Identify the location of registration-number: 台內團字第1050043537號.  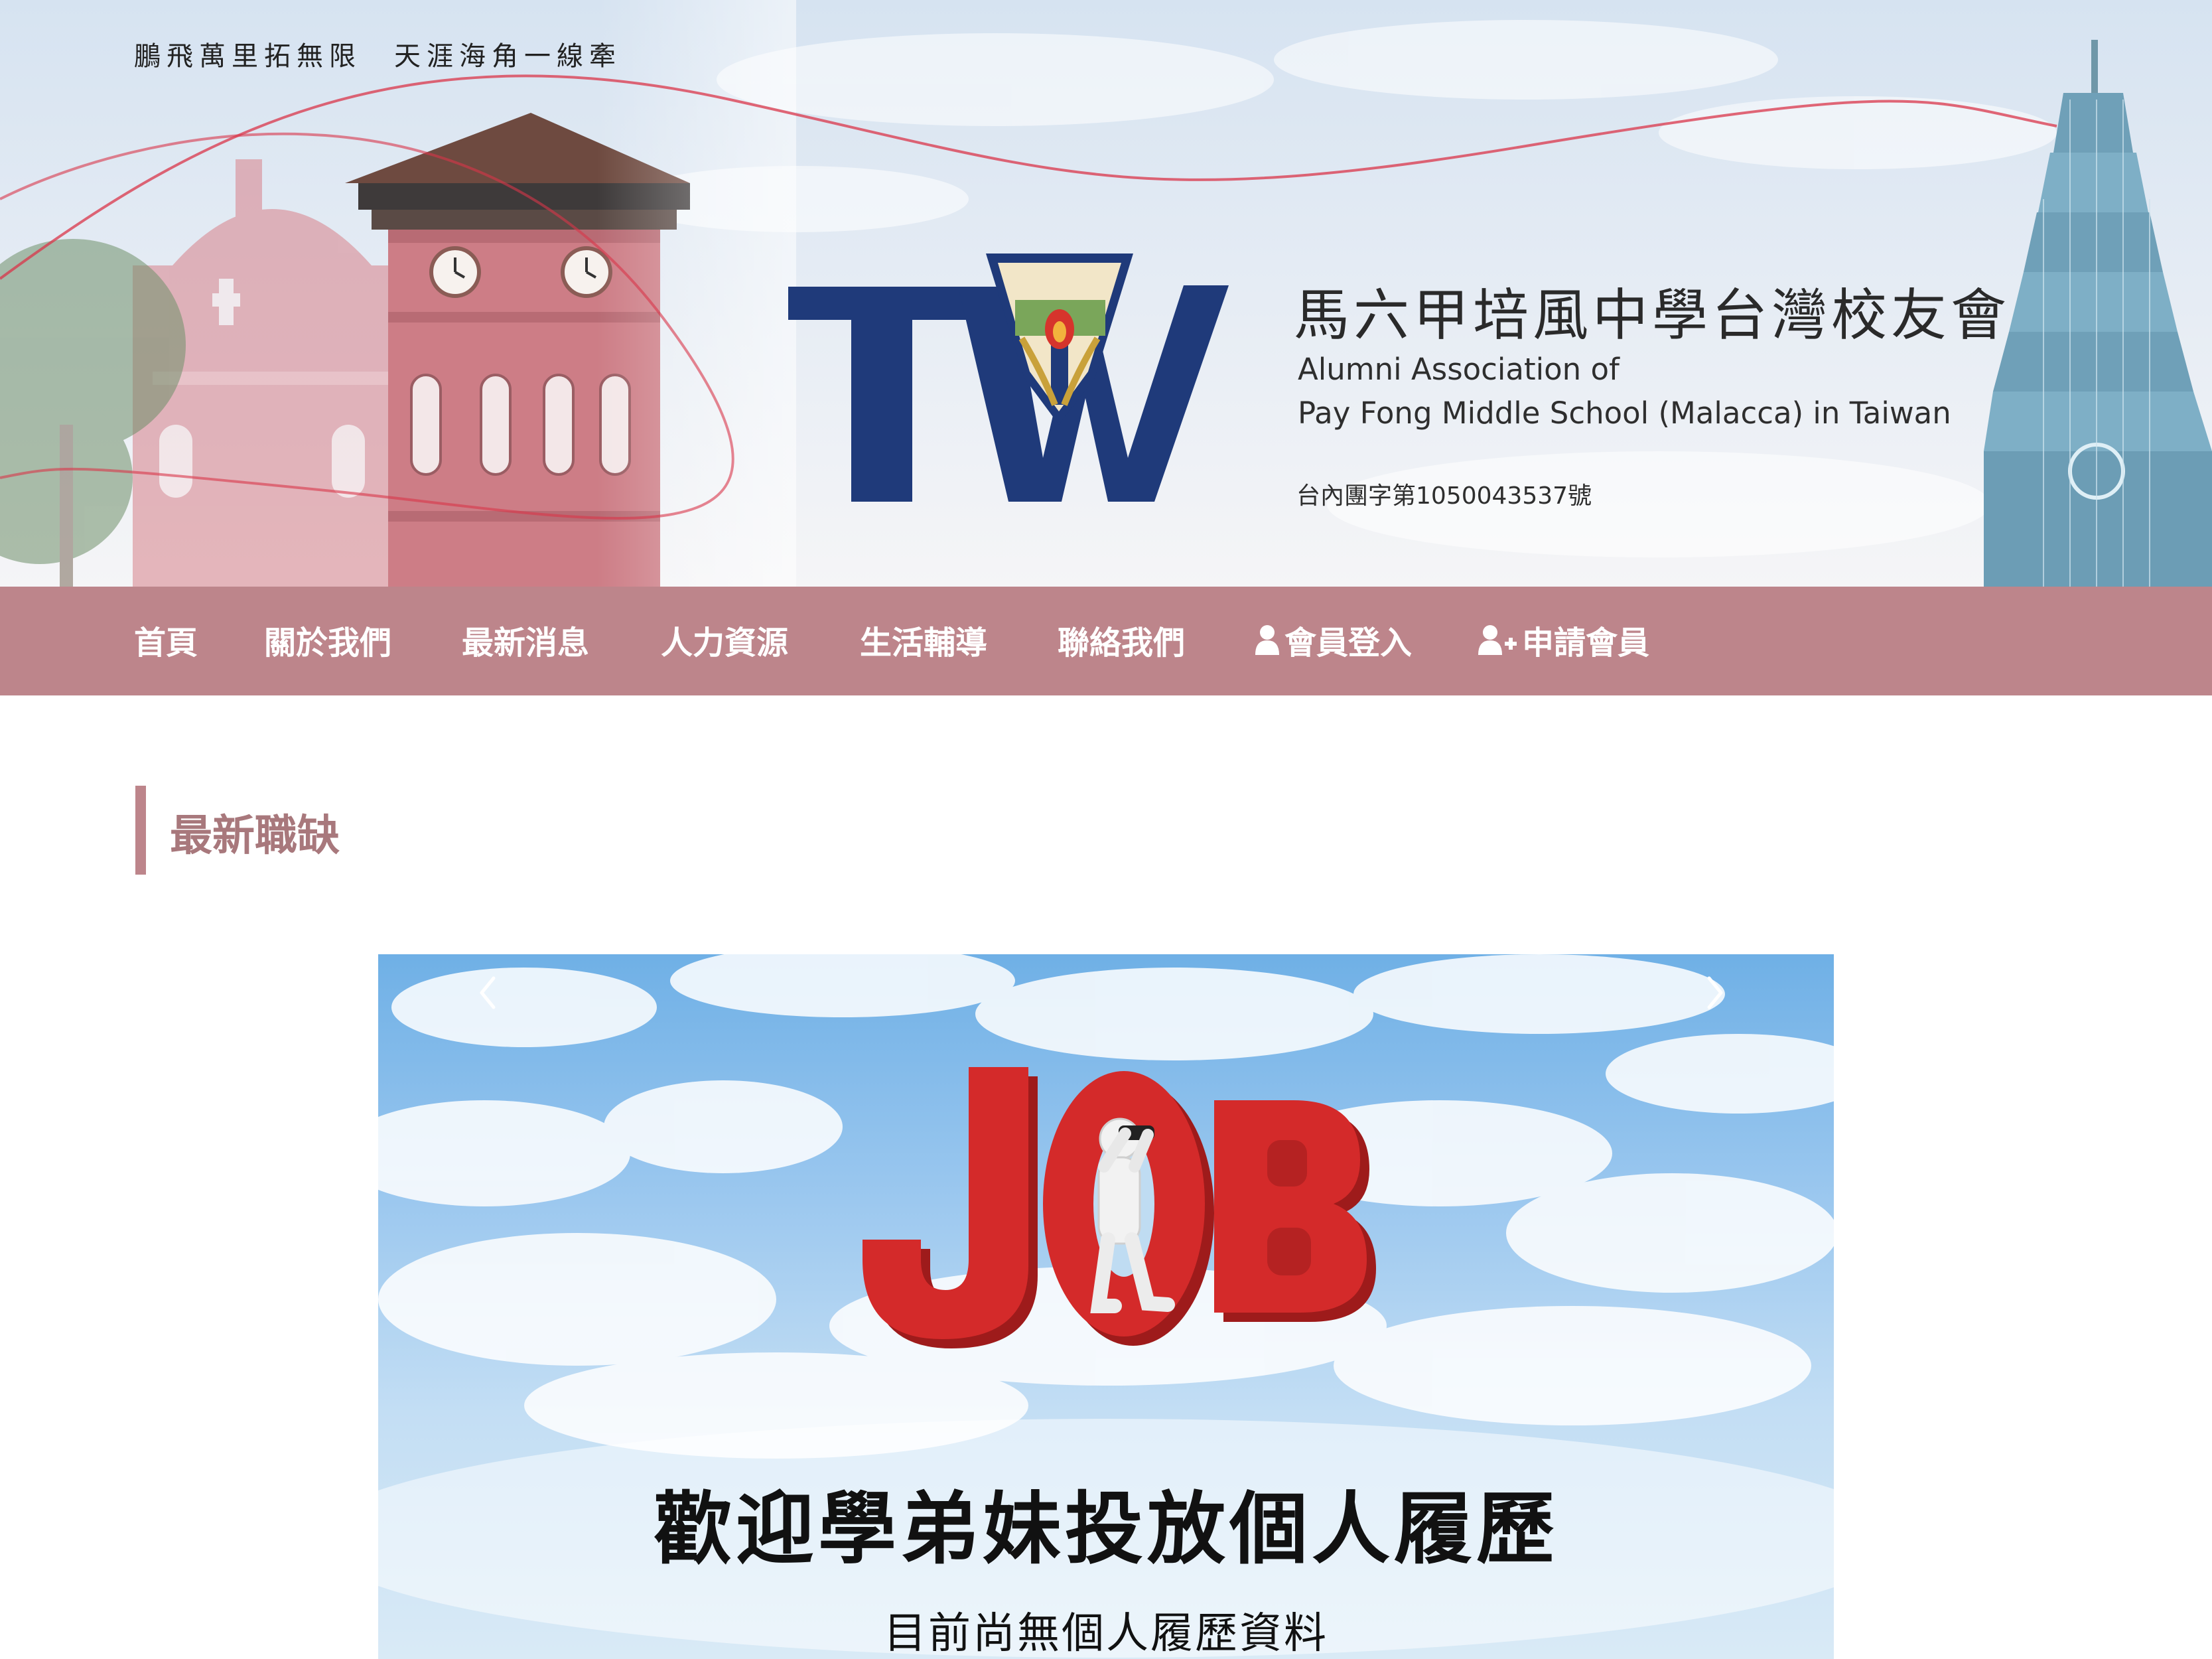
(1444, 496).